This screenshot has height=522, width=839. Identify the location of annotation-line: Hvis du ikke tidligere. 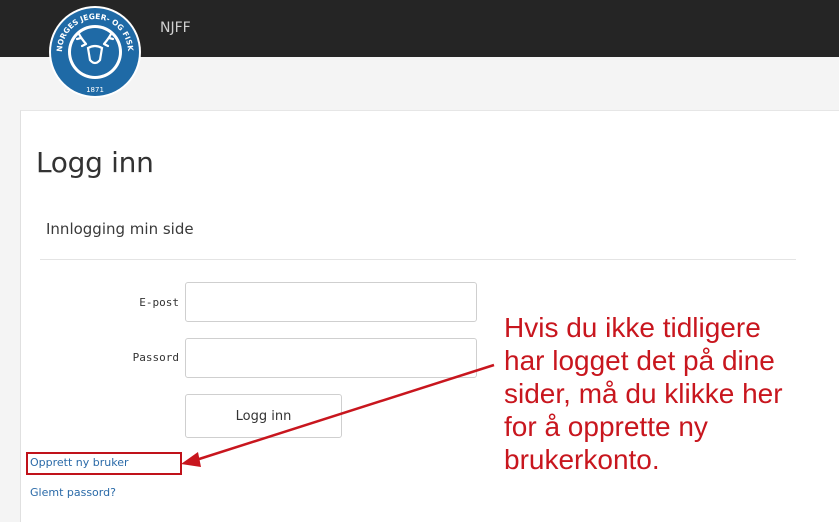
(632, 327).